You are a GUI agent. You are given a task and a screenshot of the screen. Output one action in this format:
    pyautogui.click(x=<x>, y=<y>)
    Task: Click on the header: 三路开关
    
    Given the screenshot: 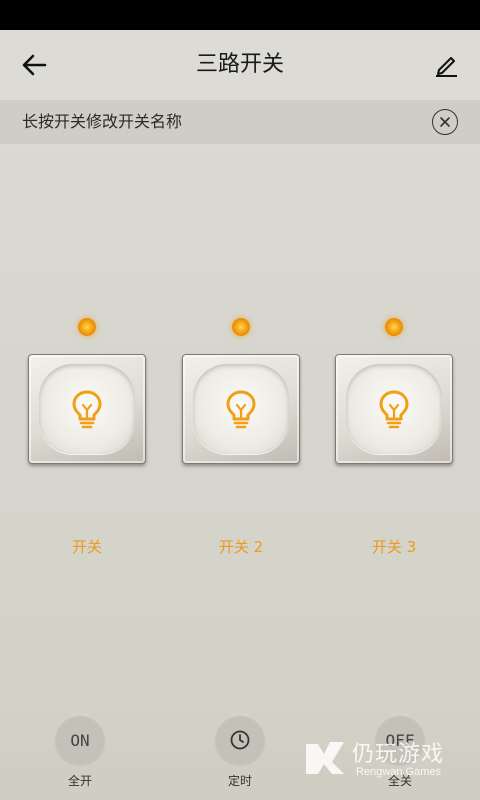 What is the action you would take?
    pyautogui.click(x=240, y=65)
    